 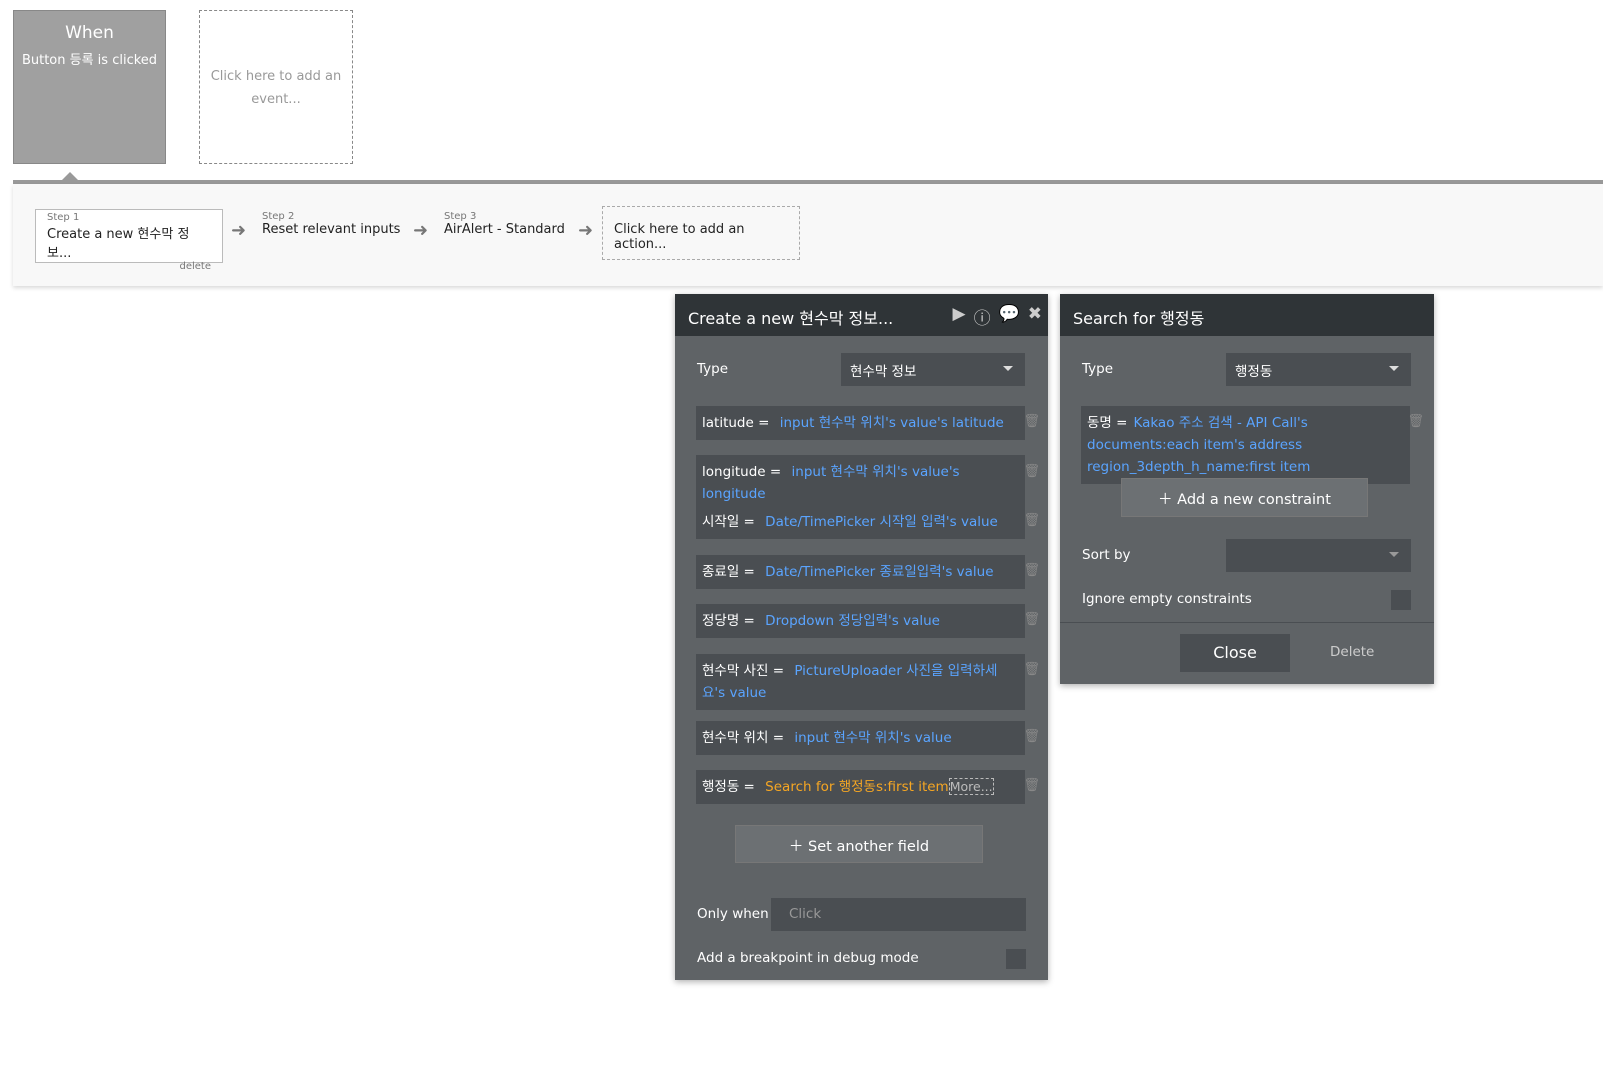 I want to click on info-icon: ⓘ, so click(x=982, y=316).